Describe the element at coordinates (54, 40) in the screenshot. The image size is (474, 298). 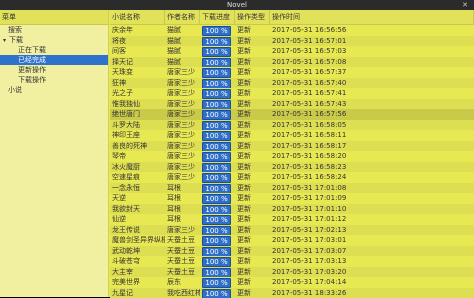
I see `tree-item: ▾下载` at that location.